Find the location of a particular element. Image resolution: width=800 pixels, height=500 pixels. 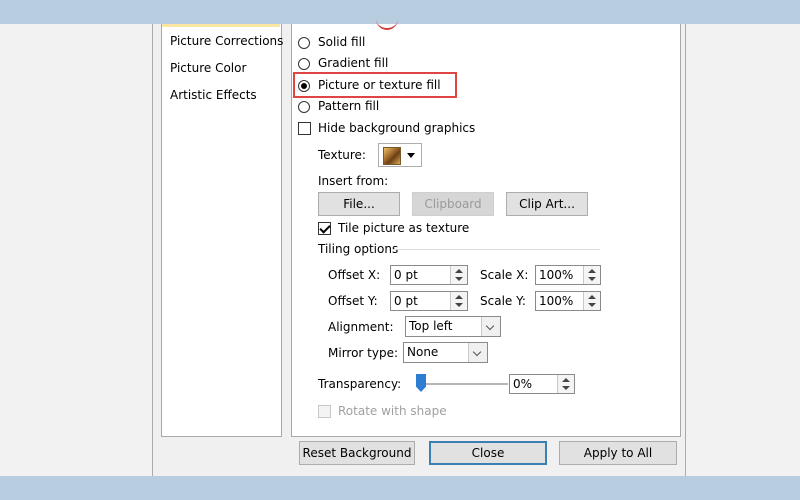

scale-x-value: 100% is located at coordinates (556, 275).